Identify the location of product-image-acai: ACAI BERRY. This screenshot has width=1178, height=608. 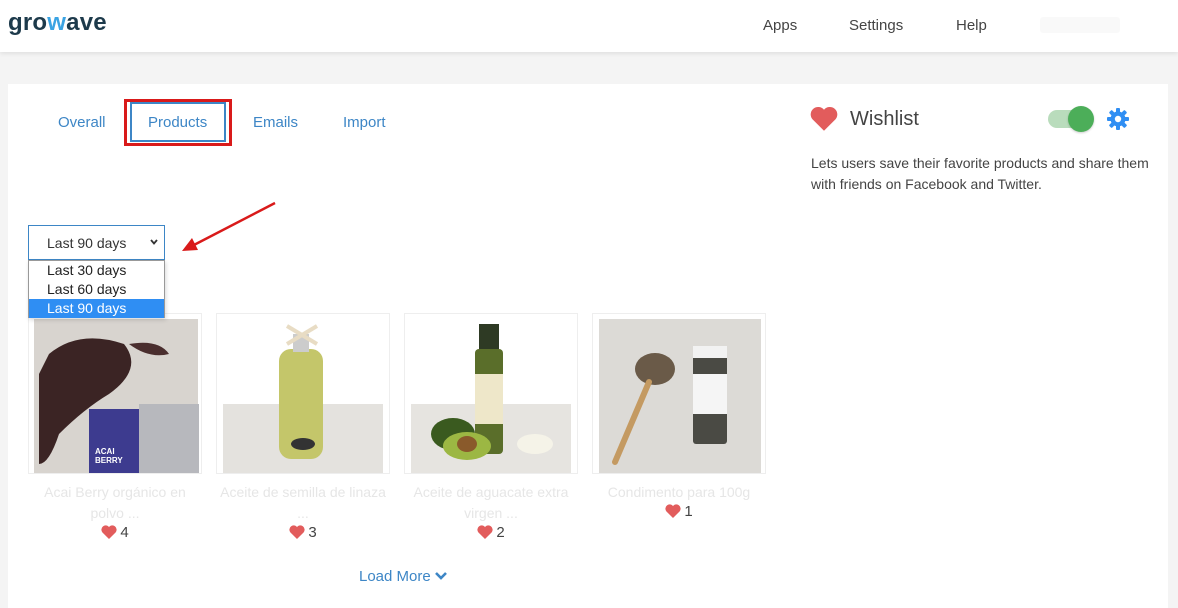
(115, 393).